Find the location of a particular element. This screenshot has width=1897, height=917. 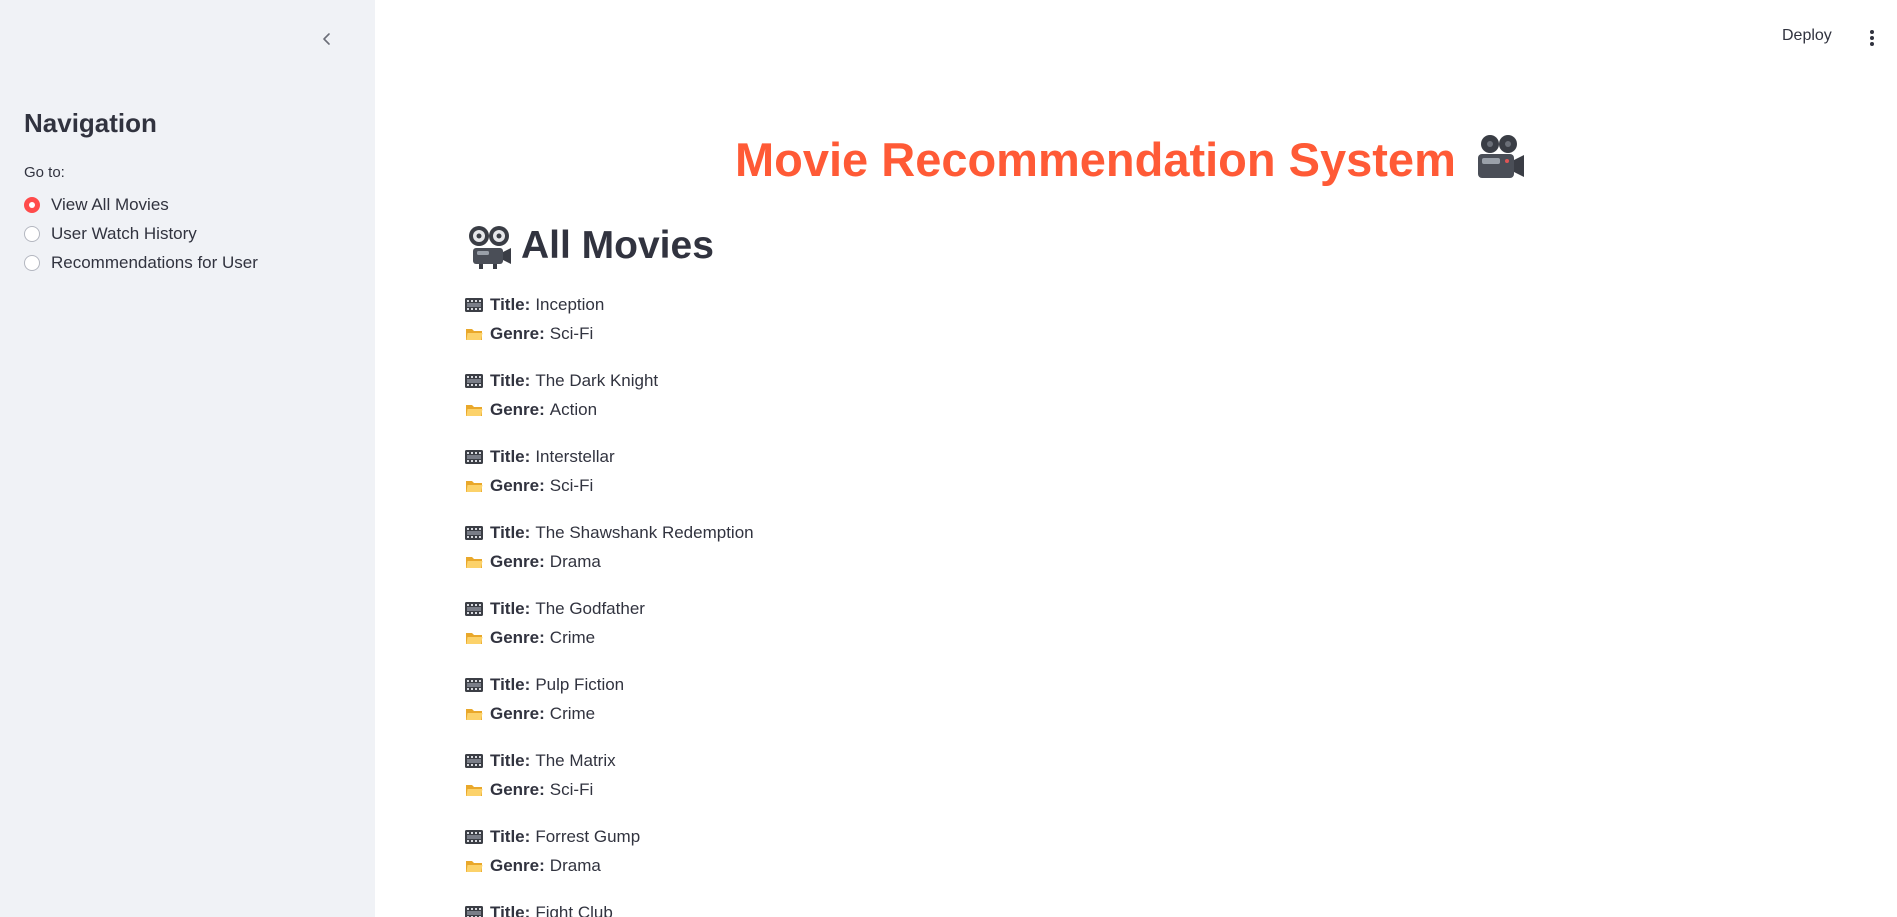

movie-title: The Godfather is located at coordinates (590, 608).